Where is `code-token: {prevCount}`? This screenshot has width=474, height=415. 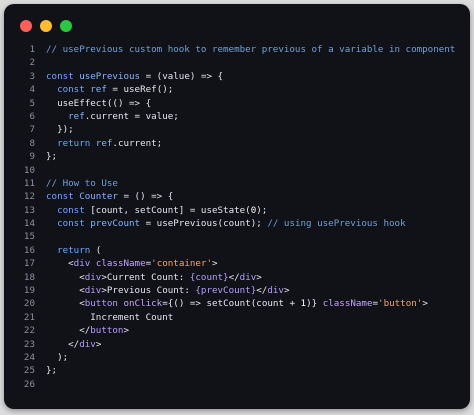 code-token: {prevCount} is located at coordinates (226, 291).